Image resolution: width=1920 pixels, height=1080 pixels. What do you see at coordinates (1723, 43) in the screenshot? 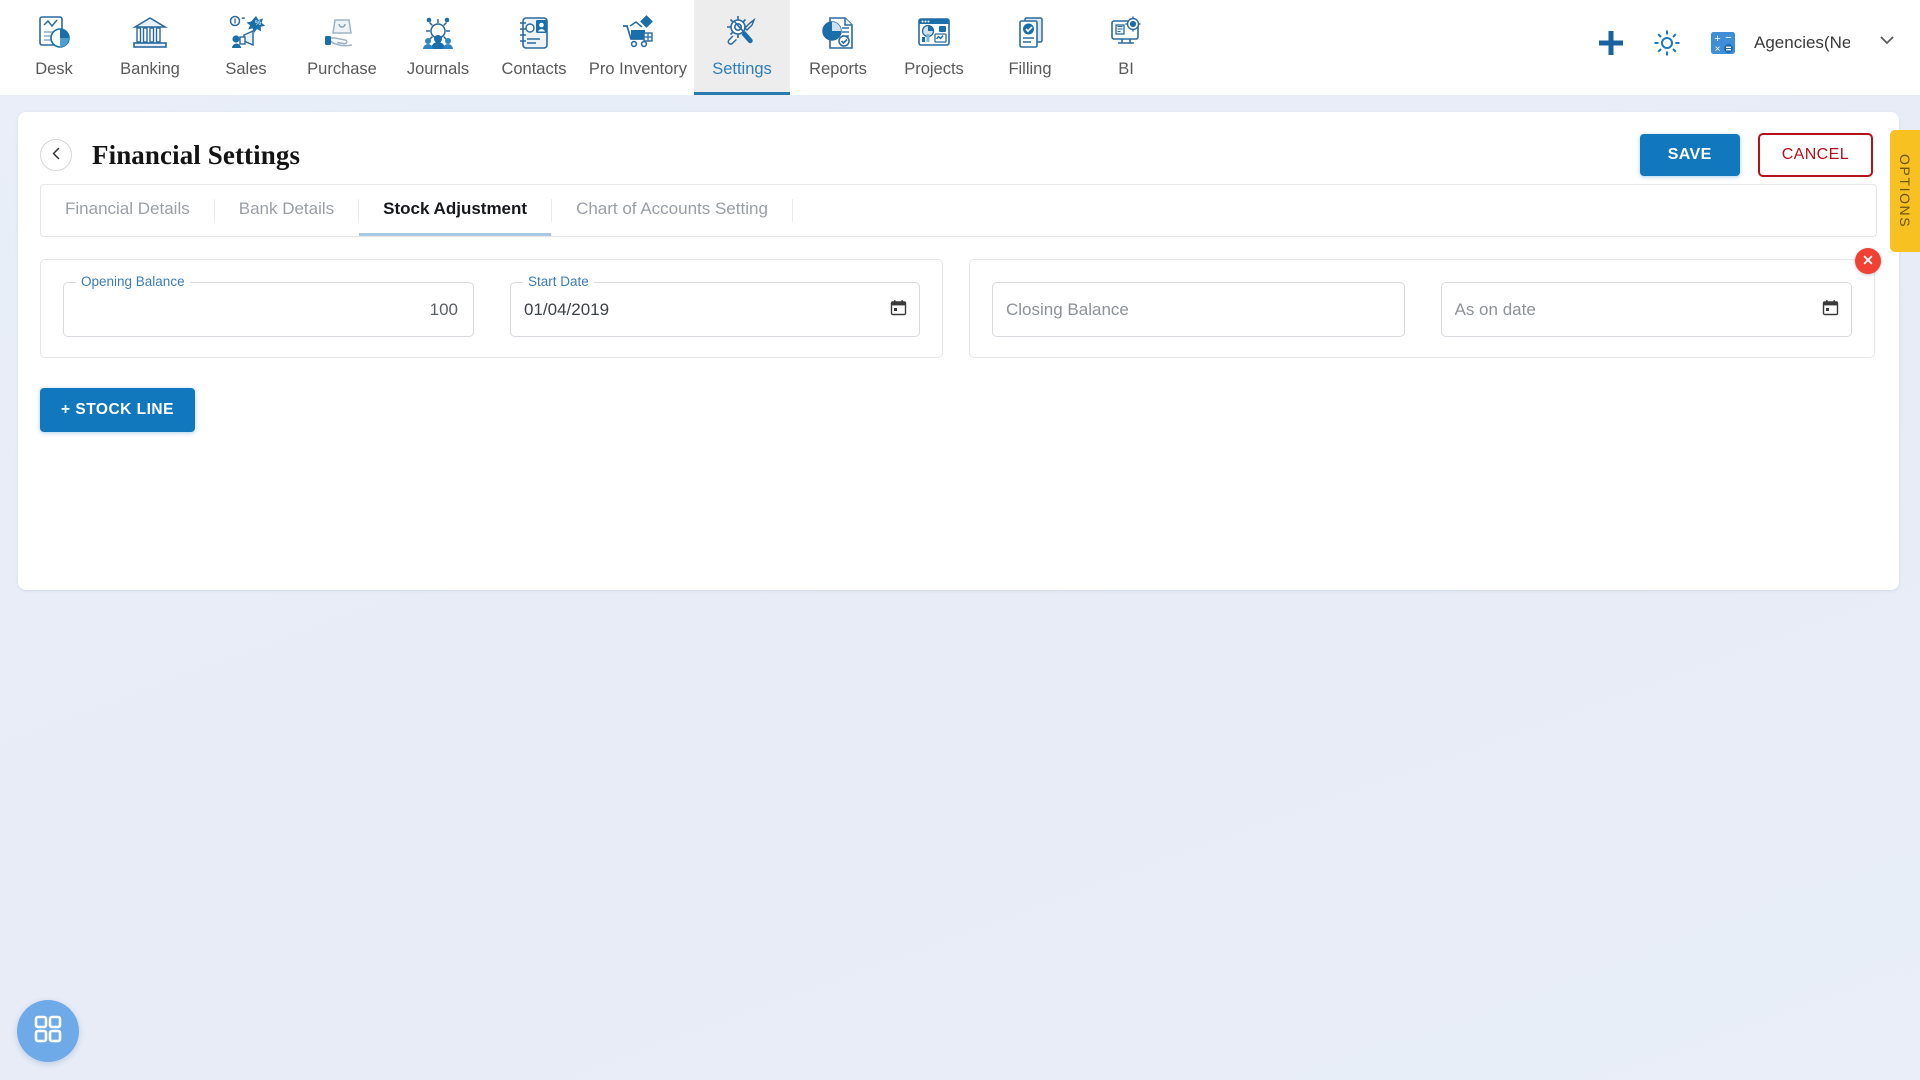
I see `calculator-icon: + − ×` at bounding box center [1723, 43].